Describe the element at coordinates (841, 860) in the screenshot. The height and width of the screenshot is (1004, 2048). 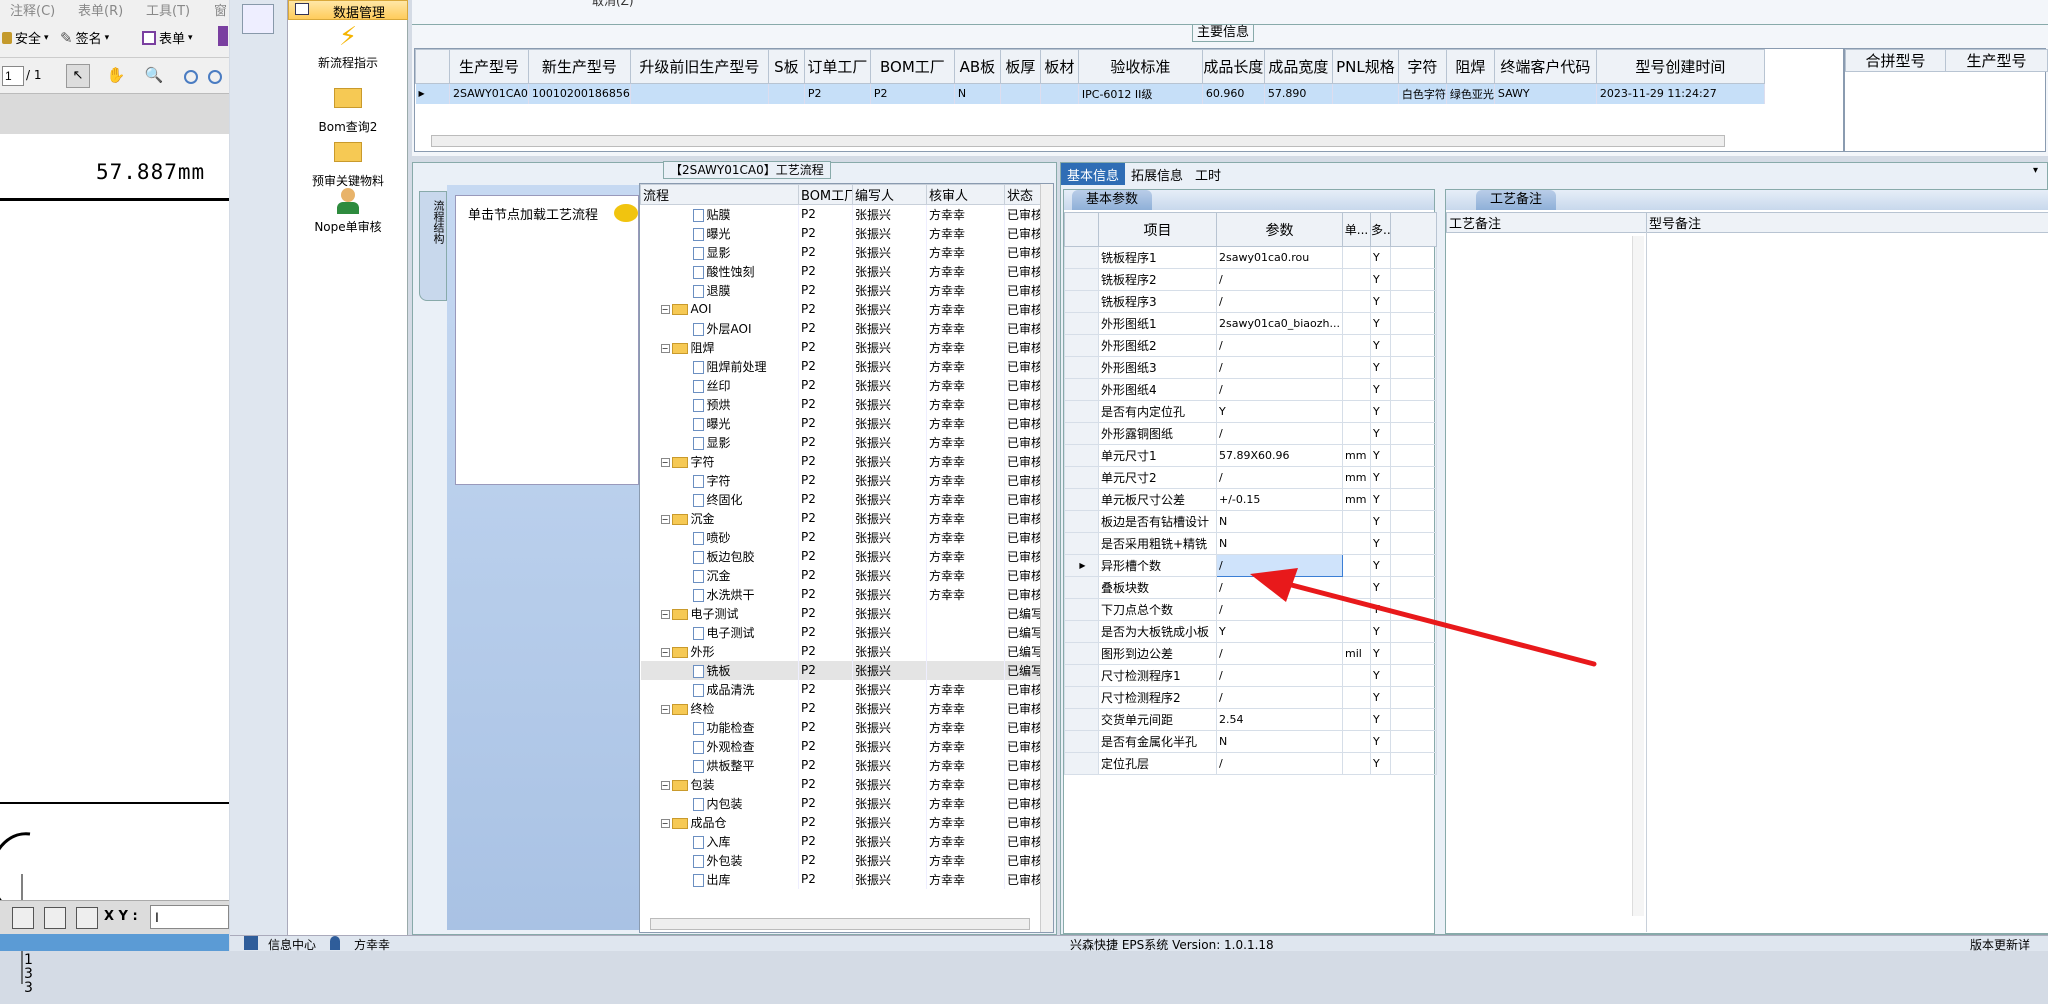
I see `tree-row: 外包装P2张振兴方幸幸已审核` at that location.